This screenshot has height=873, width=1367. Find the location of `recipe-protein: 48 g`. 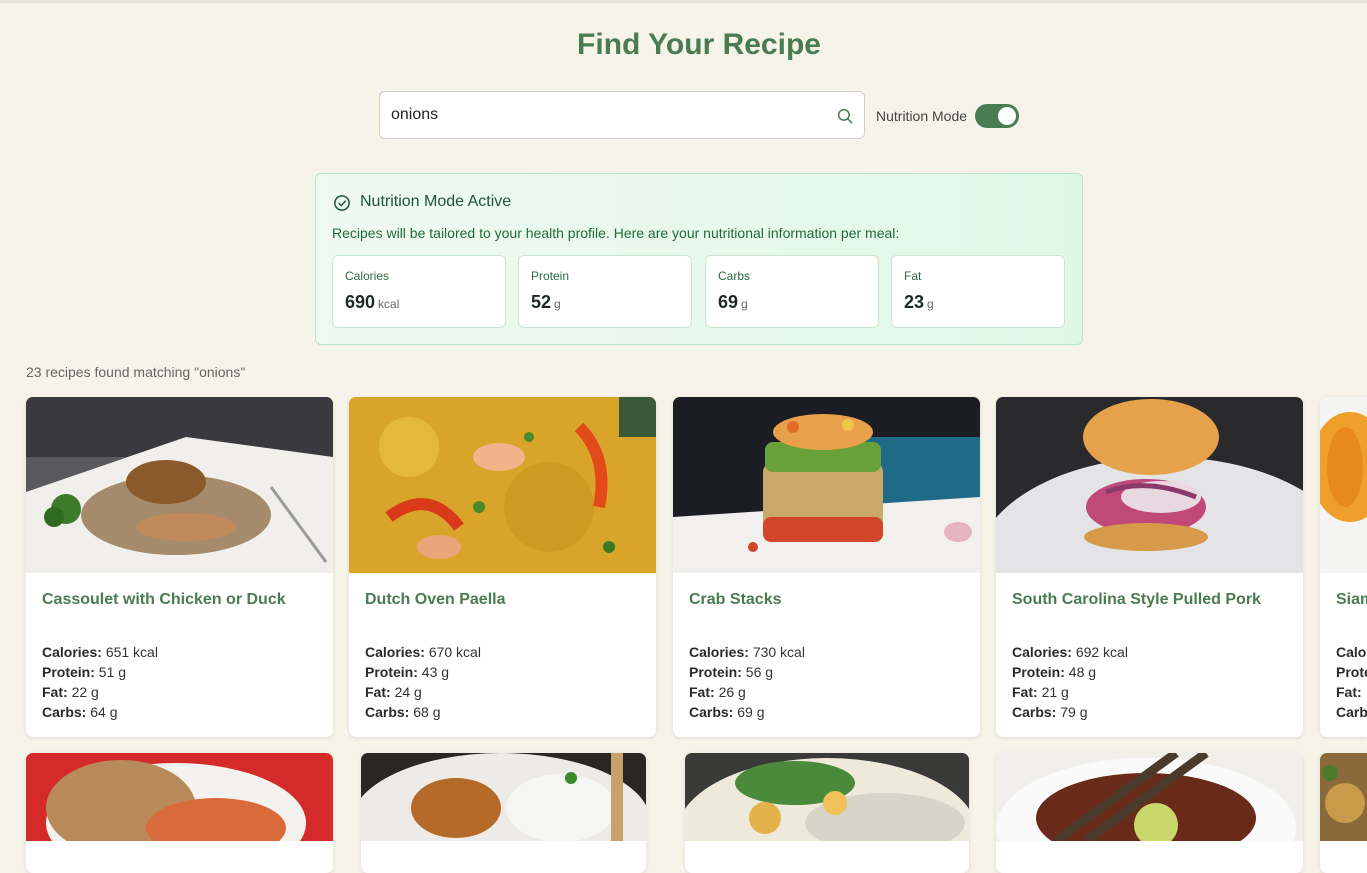

recipe-protein: 48 g is located at coordinates (1082, 672).